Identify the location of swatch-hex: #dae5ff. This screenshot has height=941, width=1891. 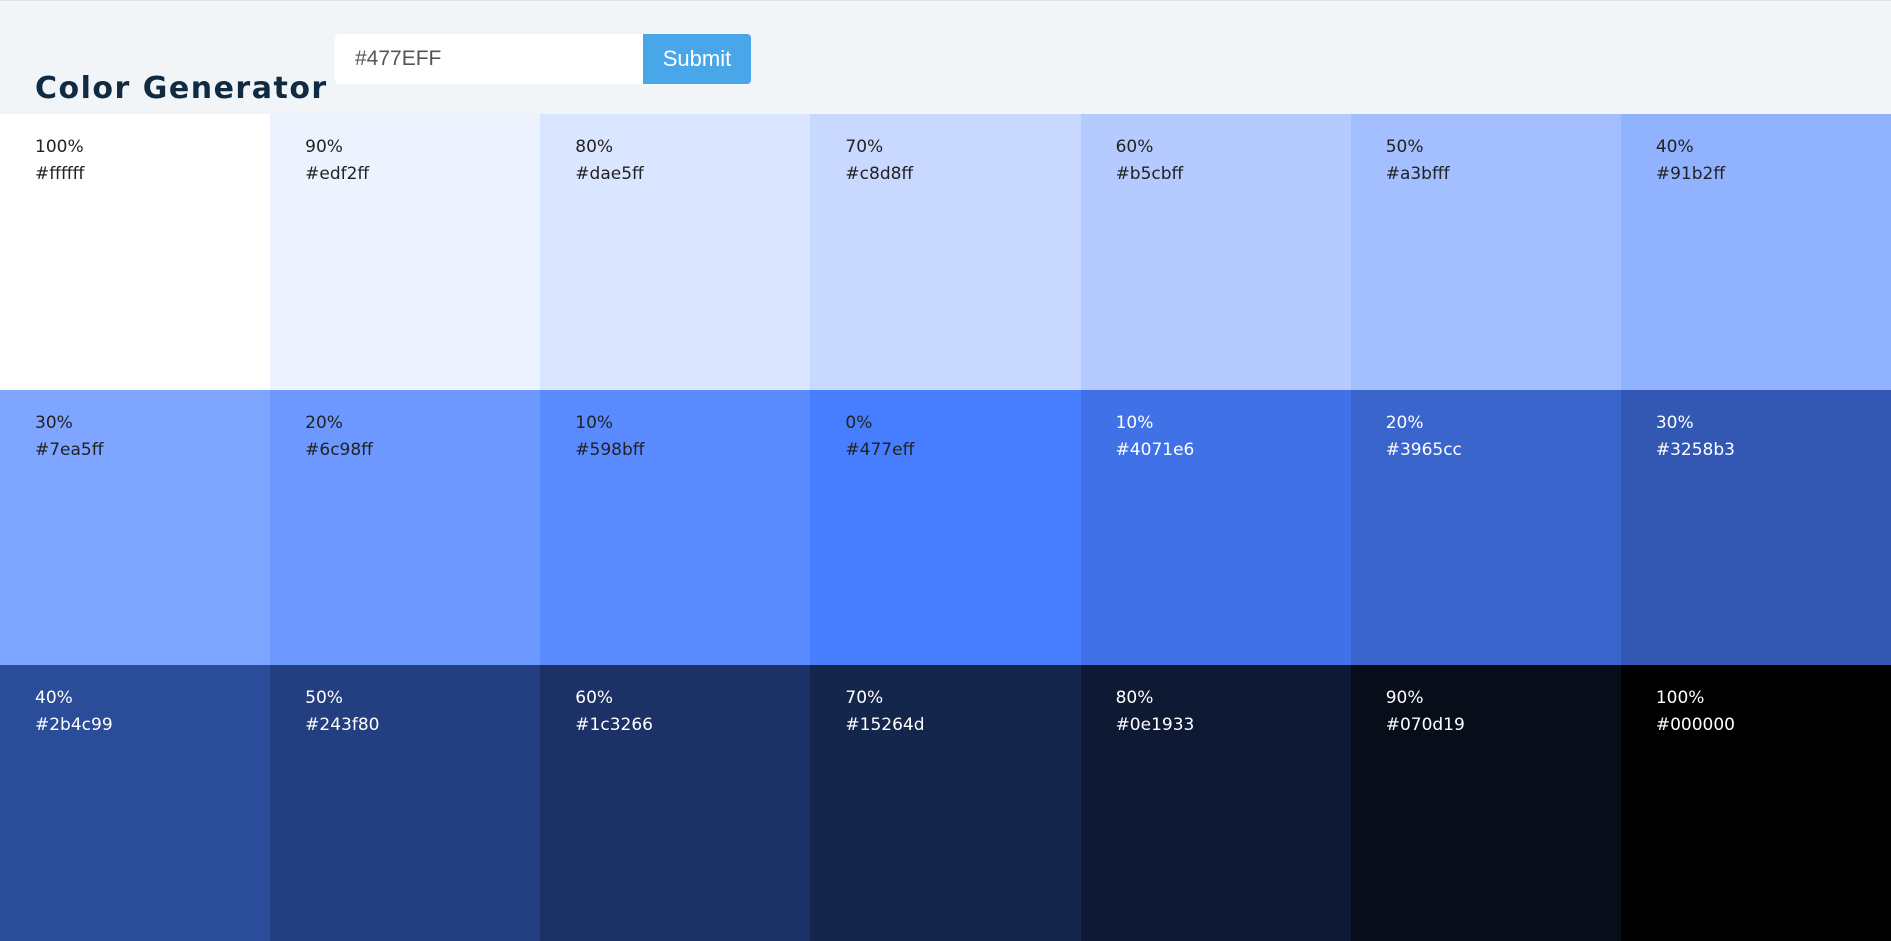
(609, 174).